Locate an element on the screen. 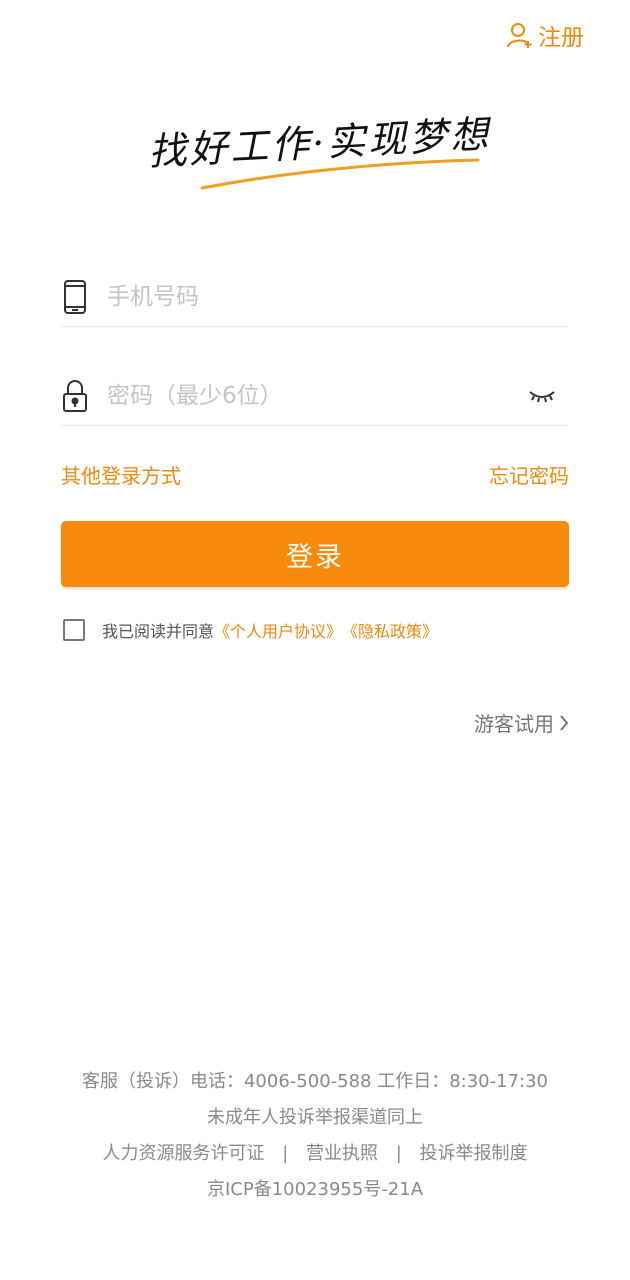 The height and width of the screenshot is (1280, 630). guest-trial-link: 游客试用 is located at coordinates (522, 722).